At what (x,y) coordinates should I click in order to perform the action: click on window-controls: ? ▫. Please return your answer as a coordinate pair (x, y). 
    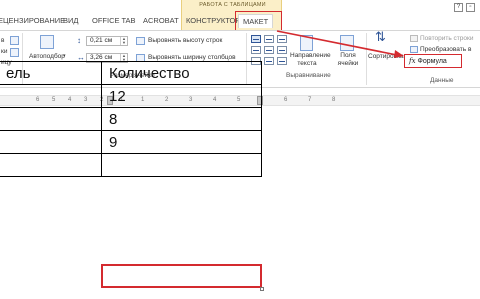
    Looking at the image, I should click on (464, 7).